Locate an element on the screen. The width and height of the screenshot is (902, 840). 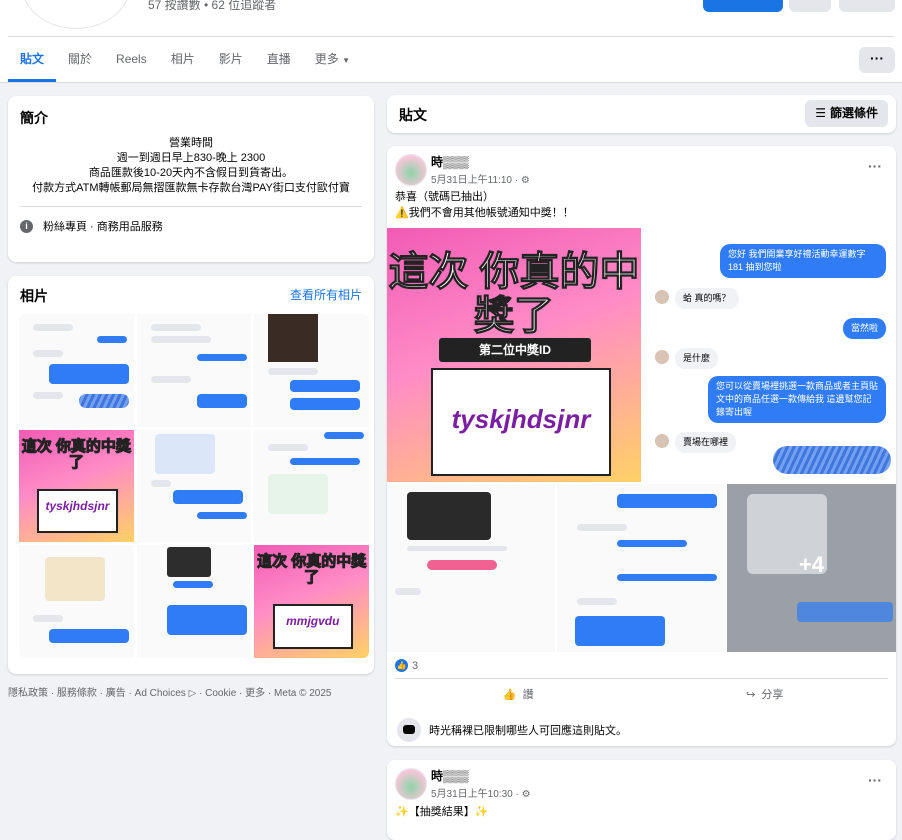
comment-limit-notice: 時光稱裸已限制哪些人可回應這則貼文。 is located at coordinates (512, 730).